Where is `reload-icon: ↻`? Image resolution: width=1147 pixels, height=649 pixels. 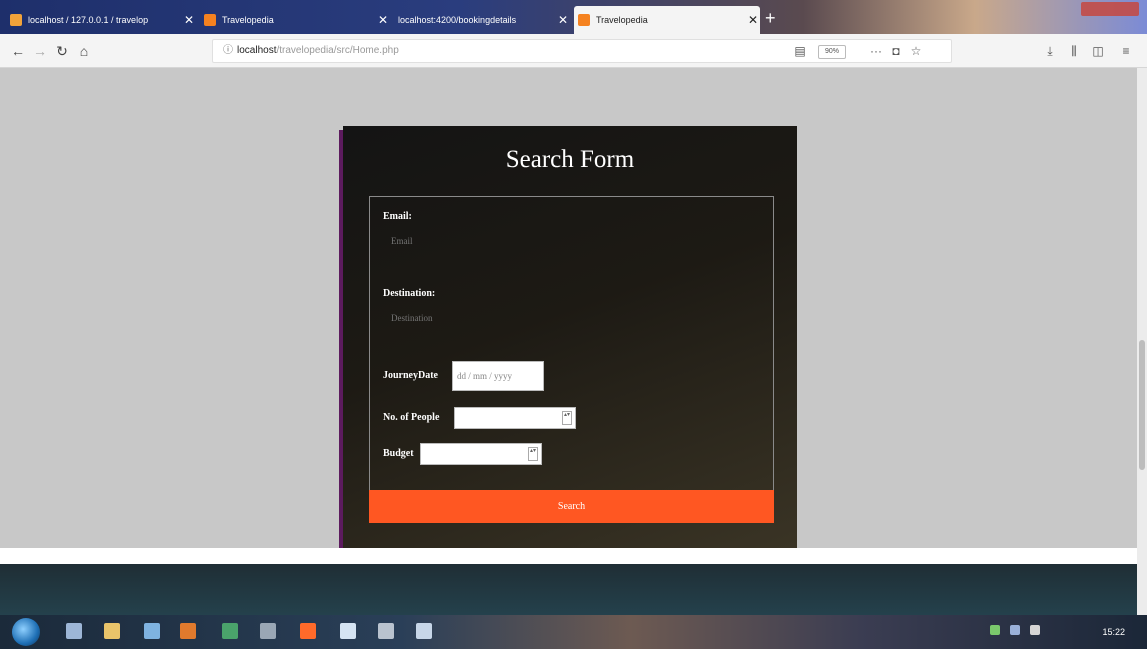 reload-icon: ↻ is located at coordinates (62, 51).